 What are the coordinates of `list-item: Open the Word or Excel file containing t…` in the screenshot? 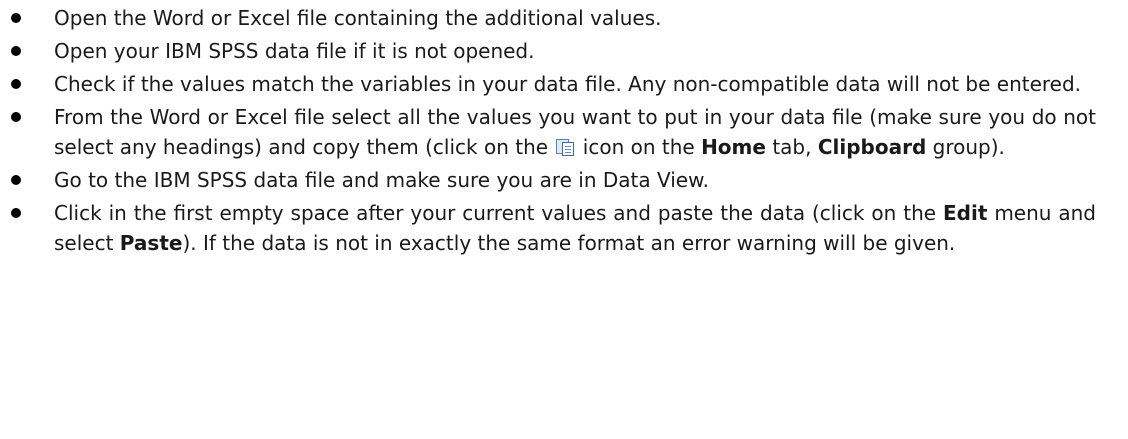 It's located at (548, 18).